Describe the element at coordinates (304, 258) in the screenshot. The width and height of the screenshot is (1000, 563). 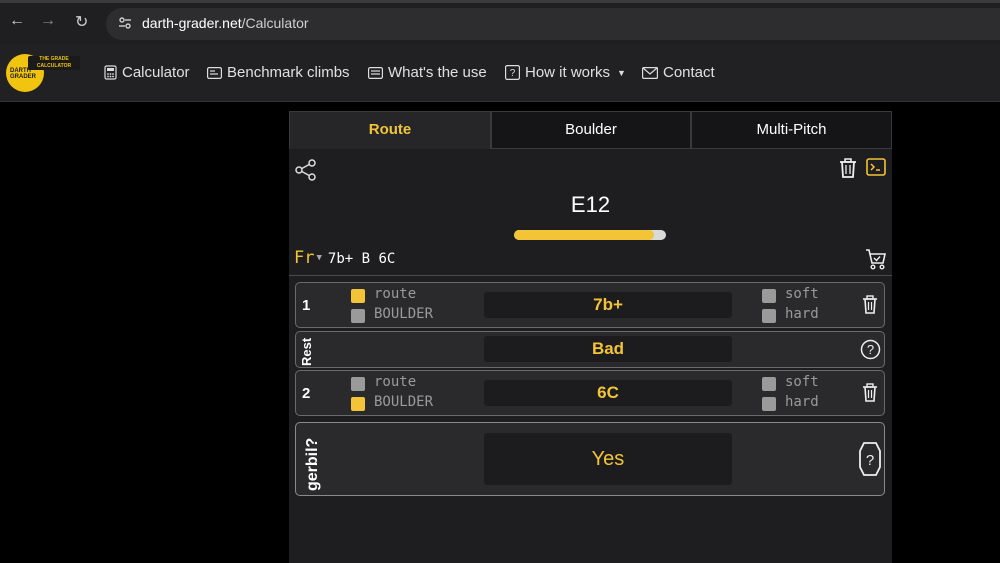
I see `scale-selector: Fr` at that location.